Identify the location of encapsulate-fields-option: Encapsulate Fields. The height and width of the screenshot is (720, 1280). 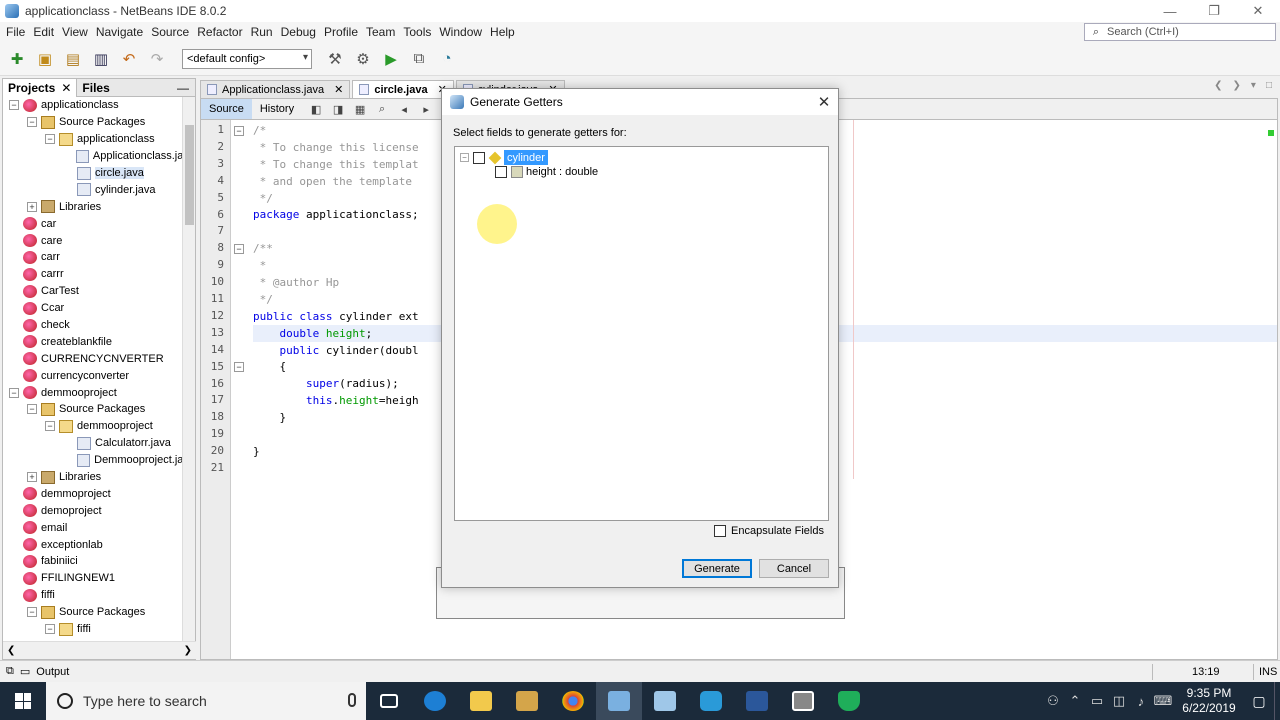
(769, 531).